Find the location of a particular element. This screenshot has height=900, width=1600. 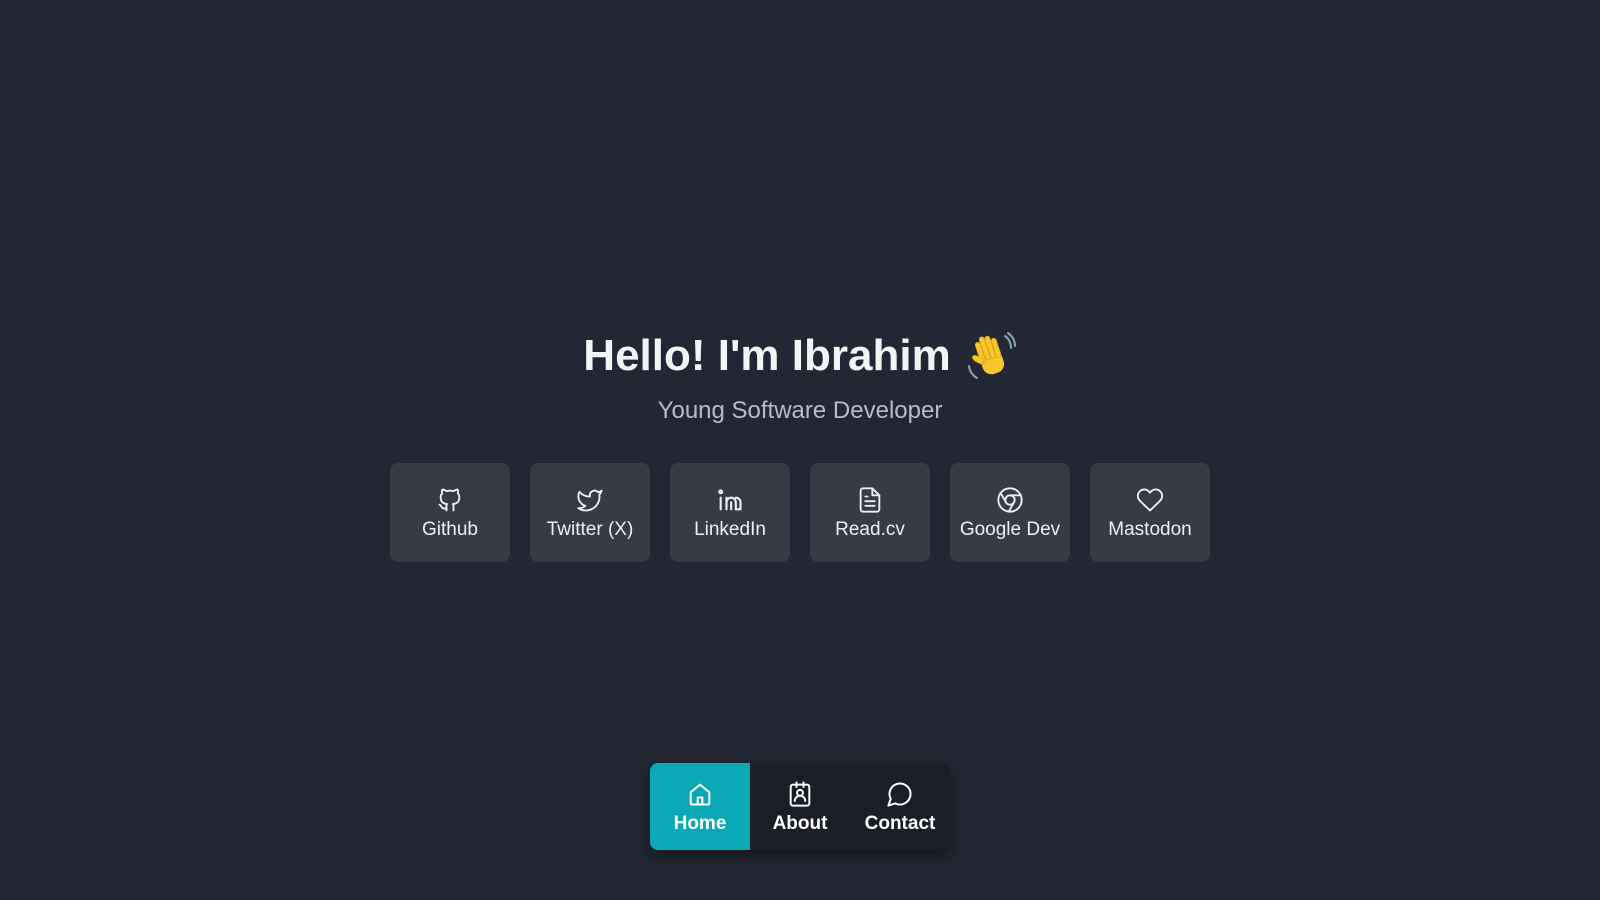

readcv-link: Read.cv is located at coordinates (870, 512).